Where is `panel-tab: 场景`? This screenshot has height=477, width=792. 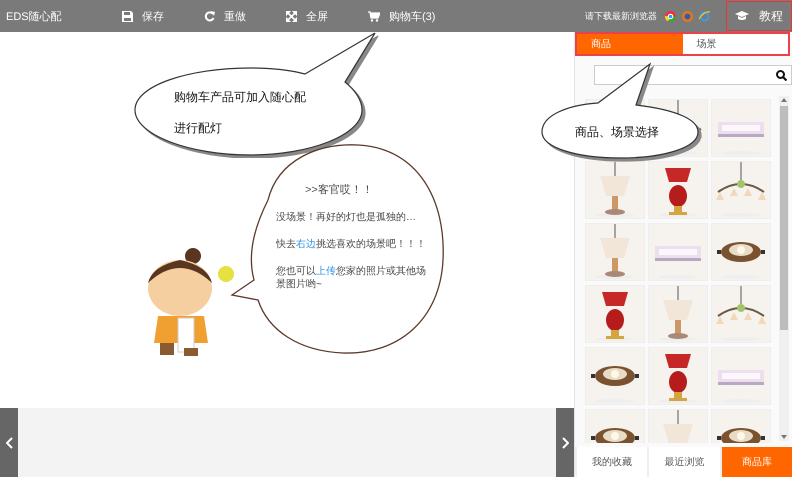 panel-tab: 场景 is located at coordinates (735, 44).